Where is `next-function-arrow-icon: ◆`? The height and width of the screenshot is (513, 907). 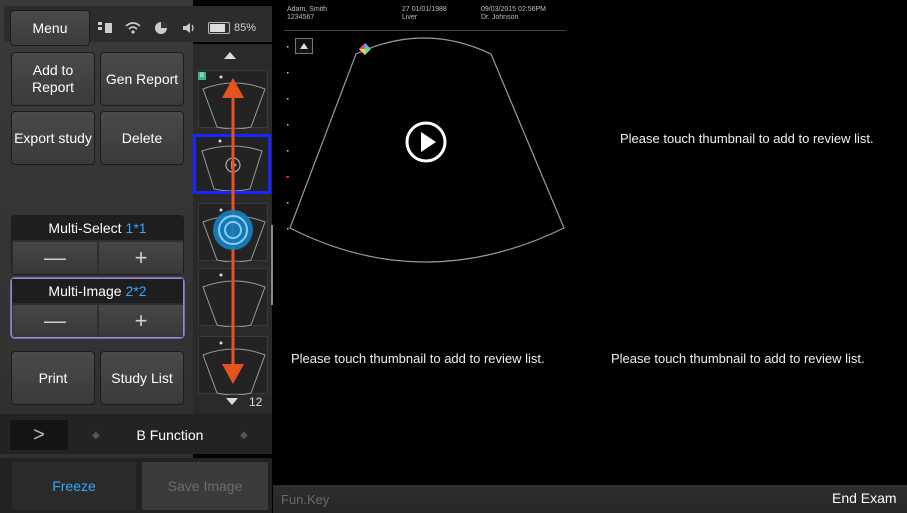
next-function-arrow-icon: ◆ is located at coordinates (245, 435).